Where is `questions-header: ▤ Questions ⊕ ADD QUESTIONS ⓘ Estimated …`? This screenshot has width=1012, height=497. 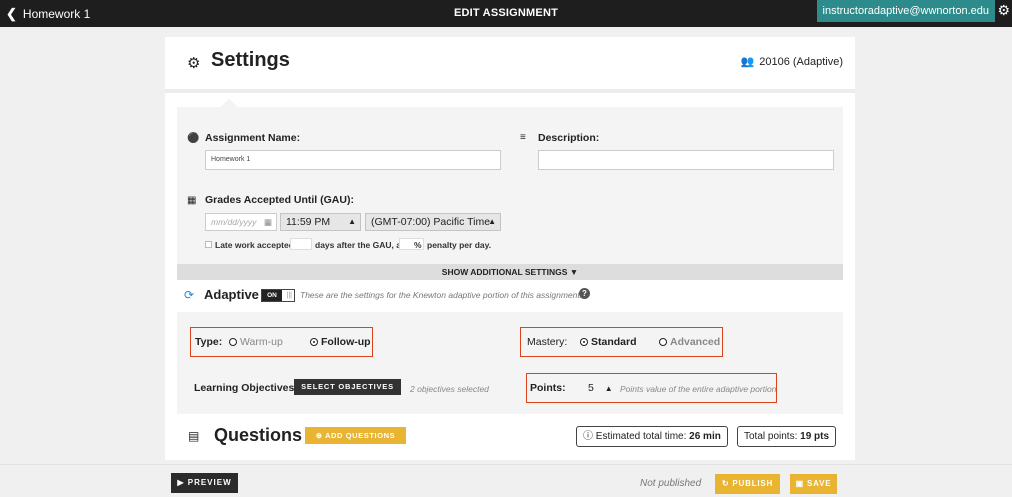
questions-header: ▤ Questions ⊕ ADD QUESTIONS ⓘ Estimated … is located at coordinates (510, 436).